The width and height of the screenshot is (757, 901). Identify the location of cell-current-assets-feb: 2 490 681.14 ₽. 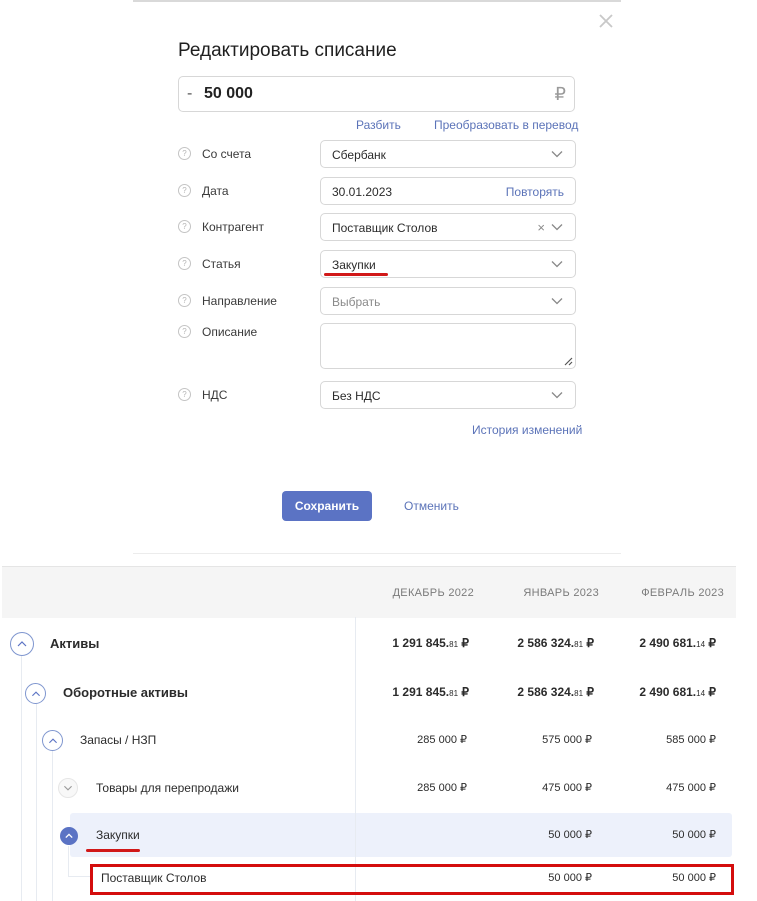
(677, 692).